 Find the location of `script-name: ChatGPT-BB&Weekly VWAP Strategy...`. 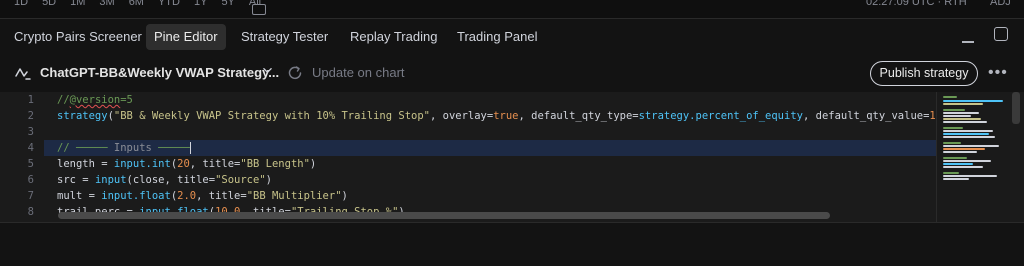

script-name: ChatGPT-BB&Weekly VWAP Strategy... is located at coordinates (159, 72).